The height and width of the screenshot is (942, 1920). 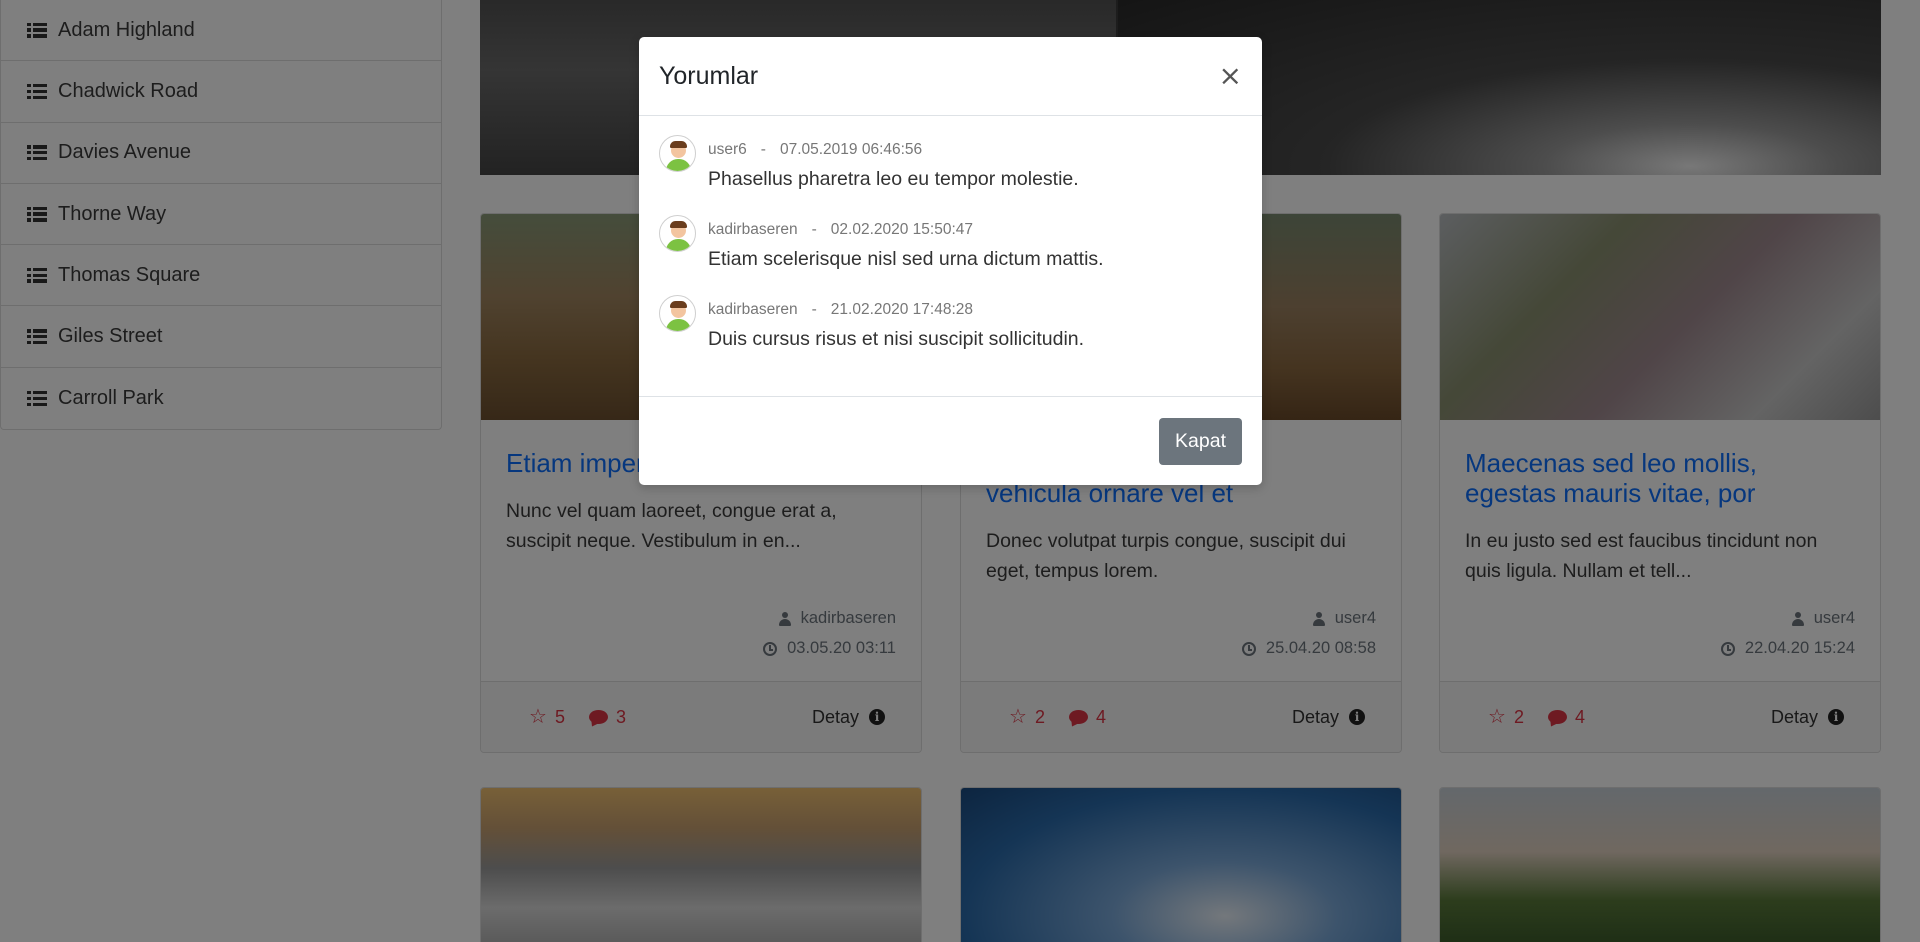 What do you see at coordinates (901, 309) in the screenshot?
I see `comment-datetime: 21.02.2020 17:48:28` at bounding box center [901, 309].